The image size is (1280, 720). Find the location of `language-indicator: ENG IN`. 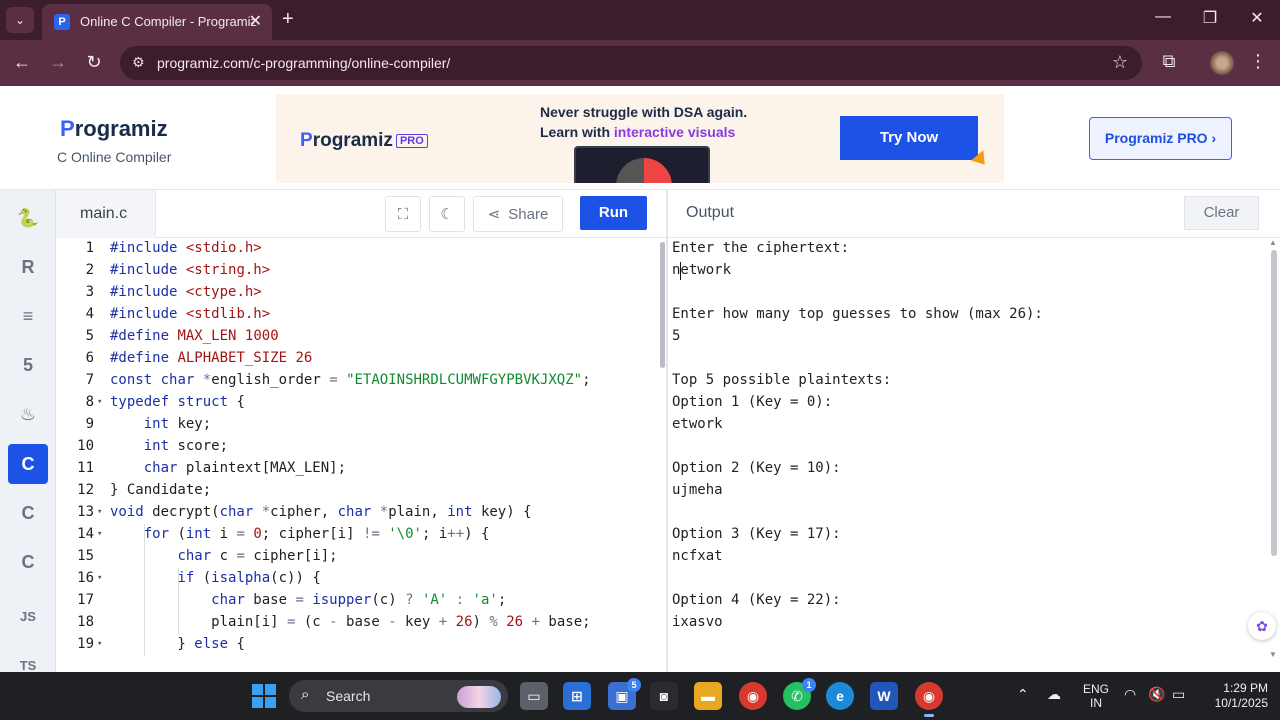

language-indicator: ENG IN is located at coordinates (1096, 696).